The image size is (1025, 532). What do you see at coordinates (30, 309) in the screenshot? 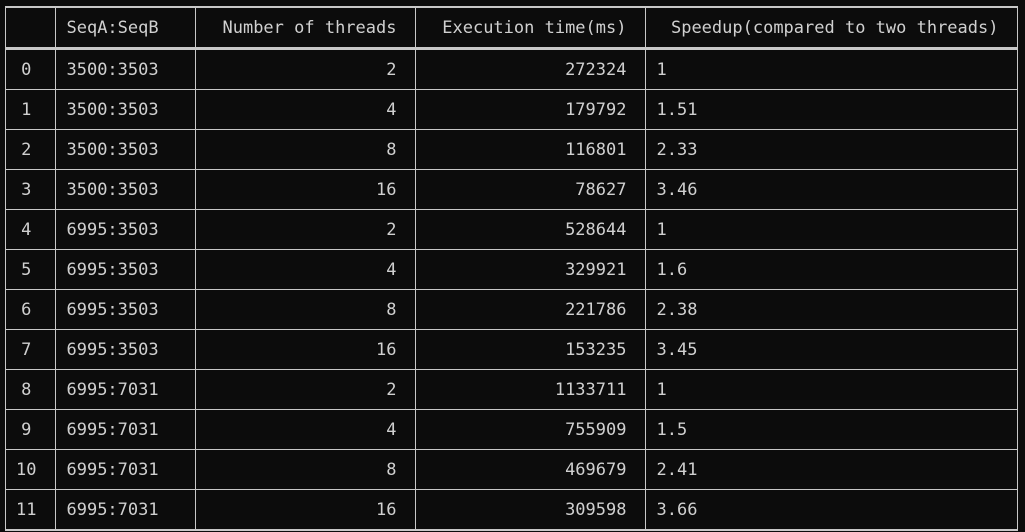
I see `cell-index: 6` at bounding box center [30, 309].